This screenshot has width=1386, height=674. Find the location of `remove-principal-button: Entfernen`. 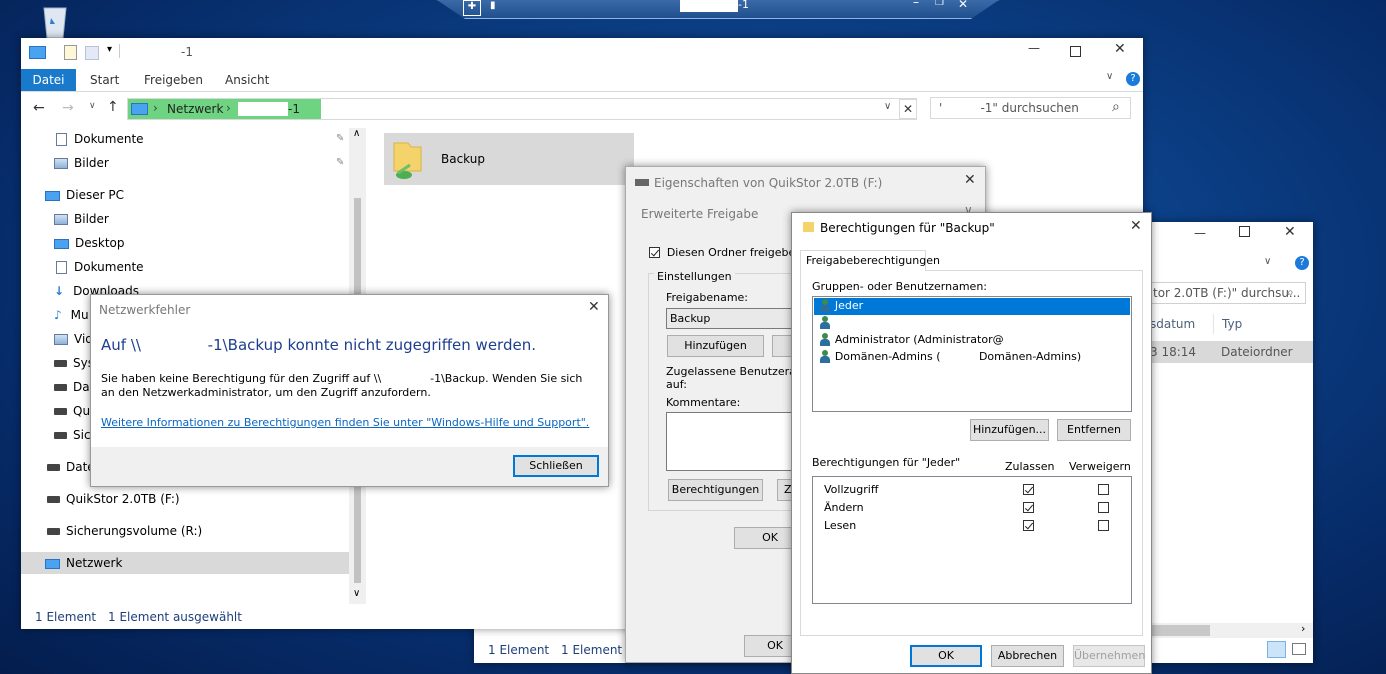

remove-principal-button: Entfernen is located at coordinates (1094, 430).